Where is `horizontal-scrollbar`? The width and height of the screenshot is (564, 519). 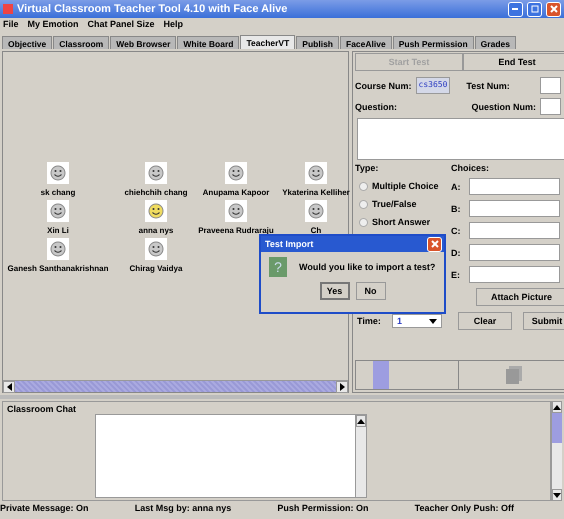
horizontal-scrollbar is located at coordinates (175, 386).